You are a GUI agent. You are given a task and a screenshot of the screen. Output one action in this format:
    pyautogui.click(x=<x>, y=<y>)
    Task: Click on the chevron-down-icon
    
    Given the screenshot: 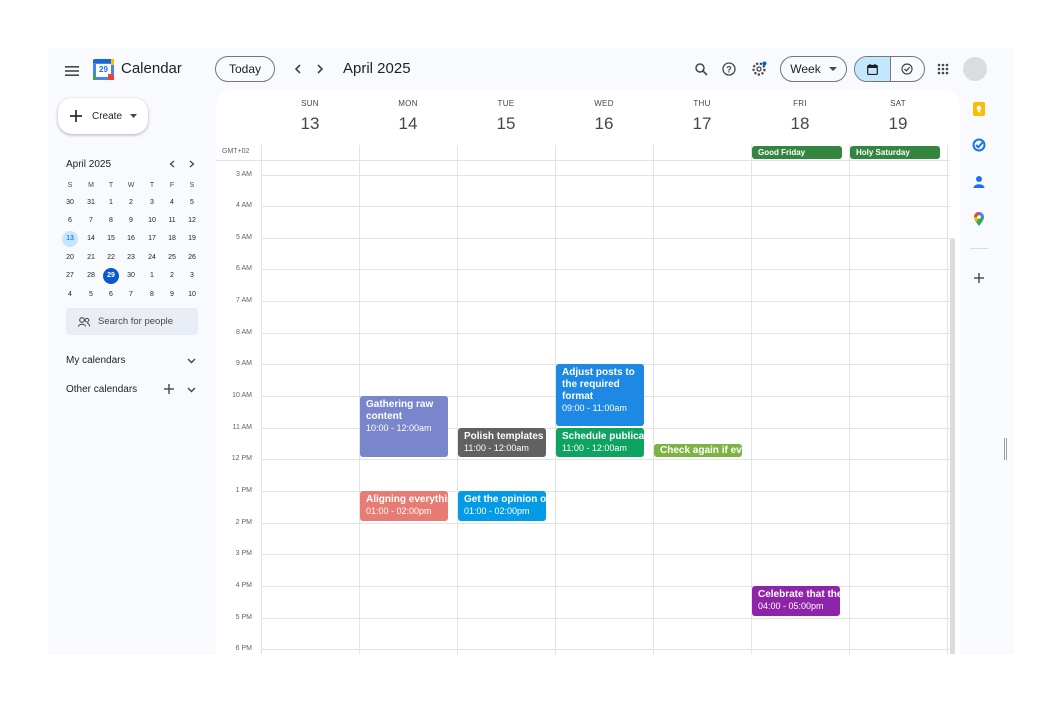 What is the action you would take?
    pyautogui.click(x=191, y=390)
    